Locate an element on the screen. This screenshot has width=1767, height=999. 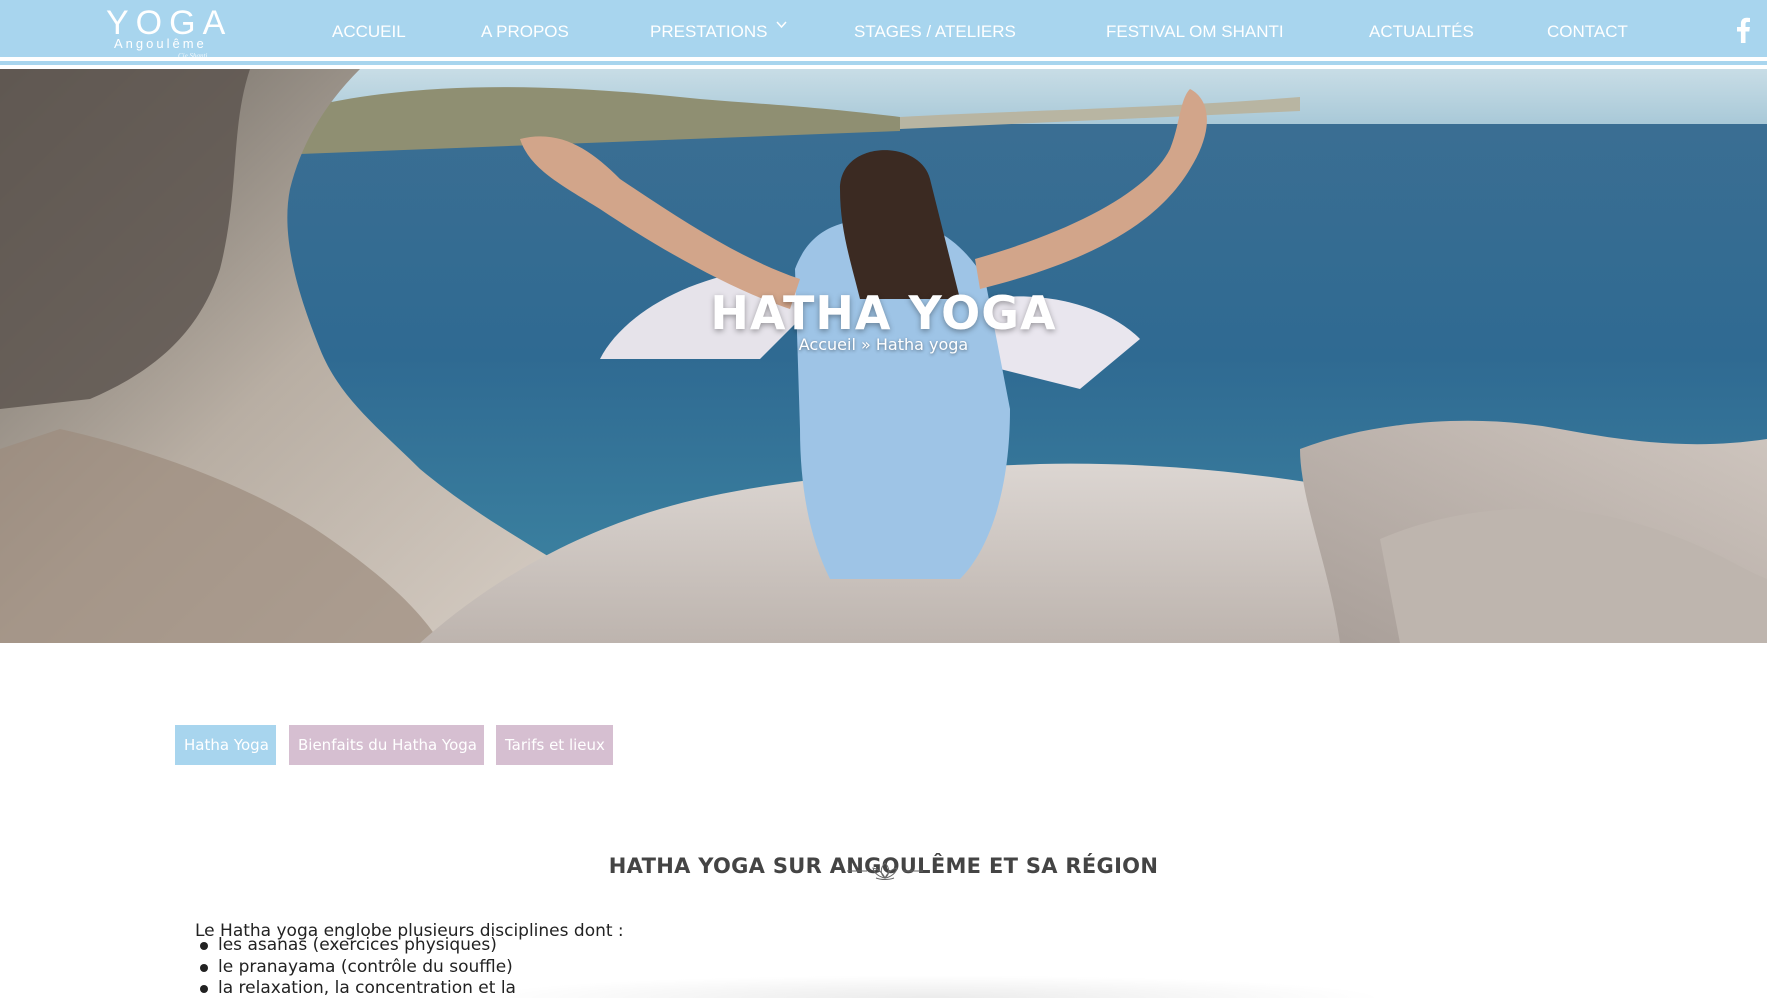
nav-item-accueil: ACCUEIL is located at coordinates (369, 32).